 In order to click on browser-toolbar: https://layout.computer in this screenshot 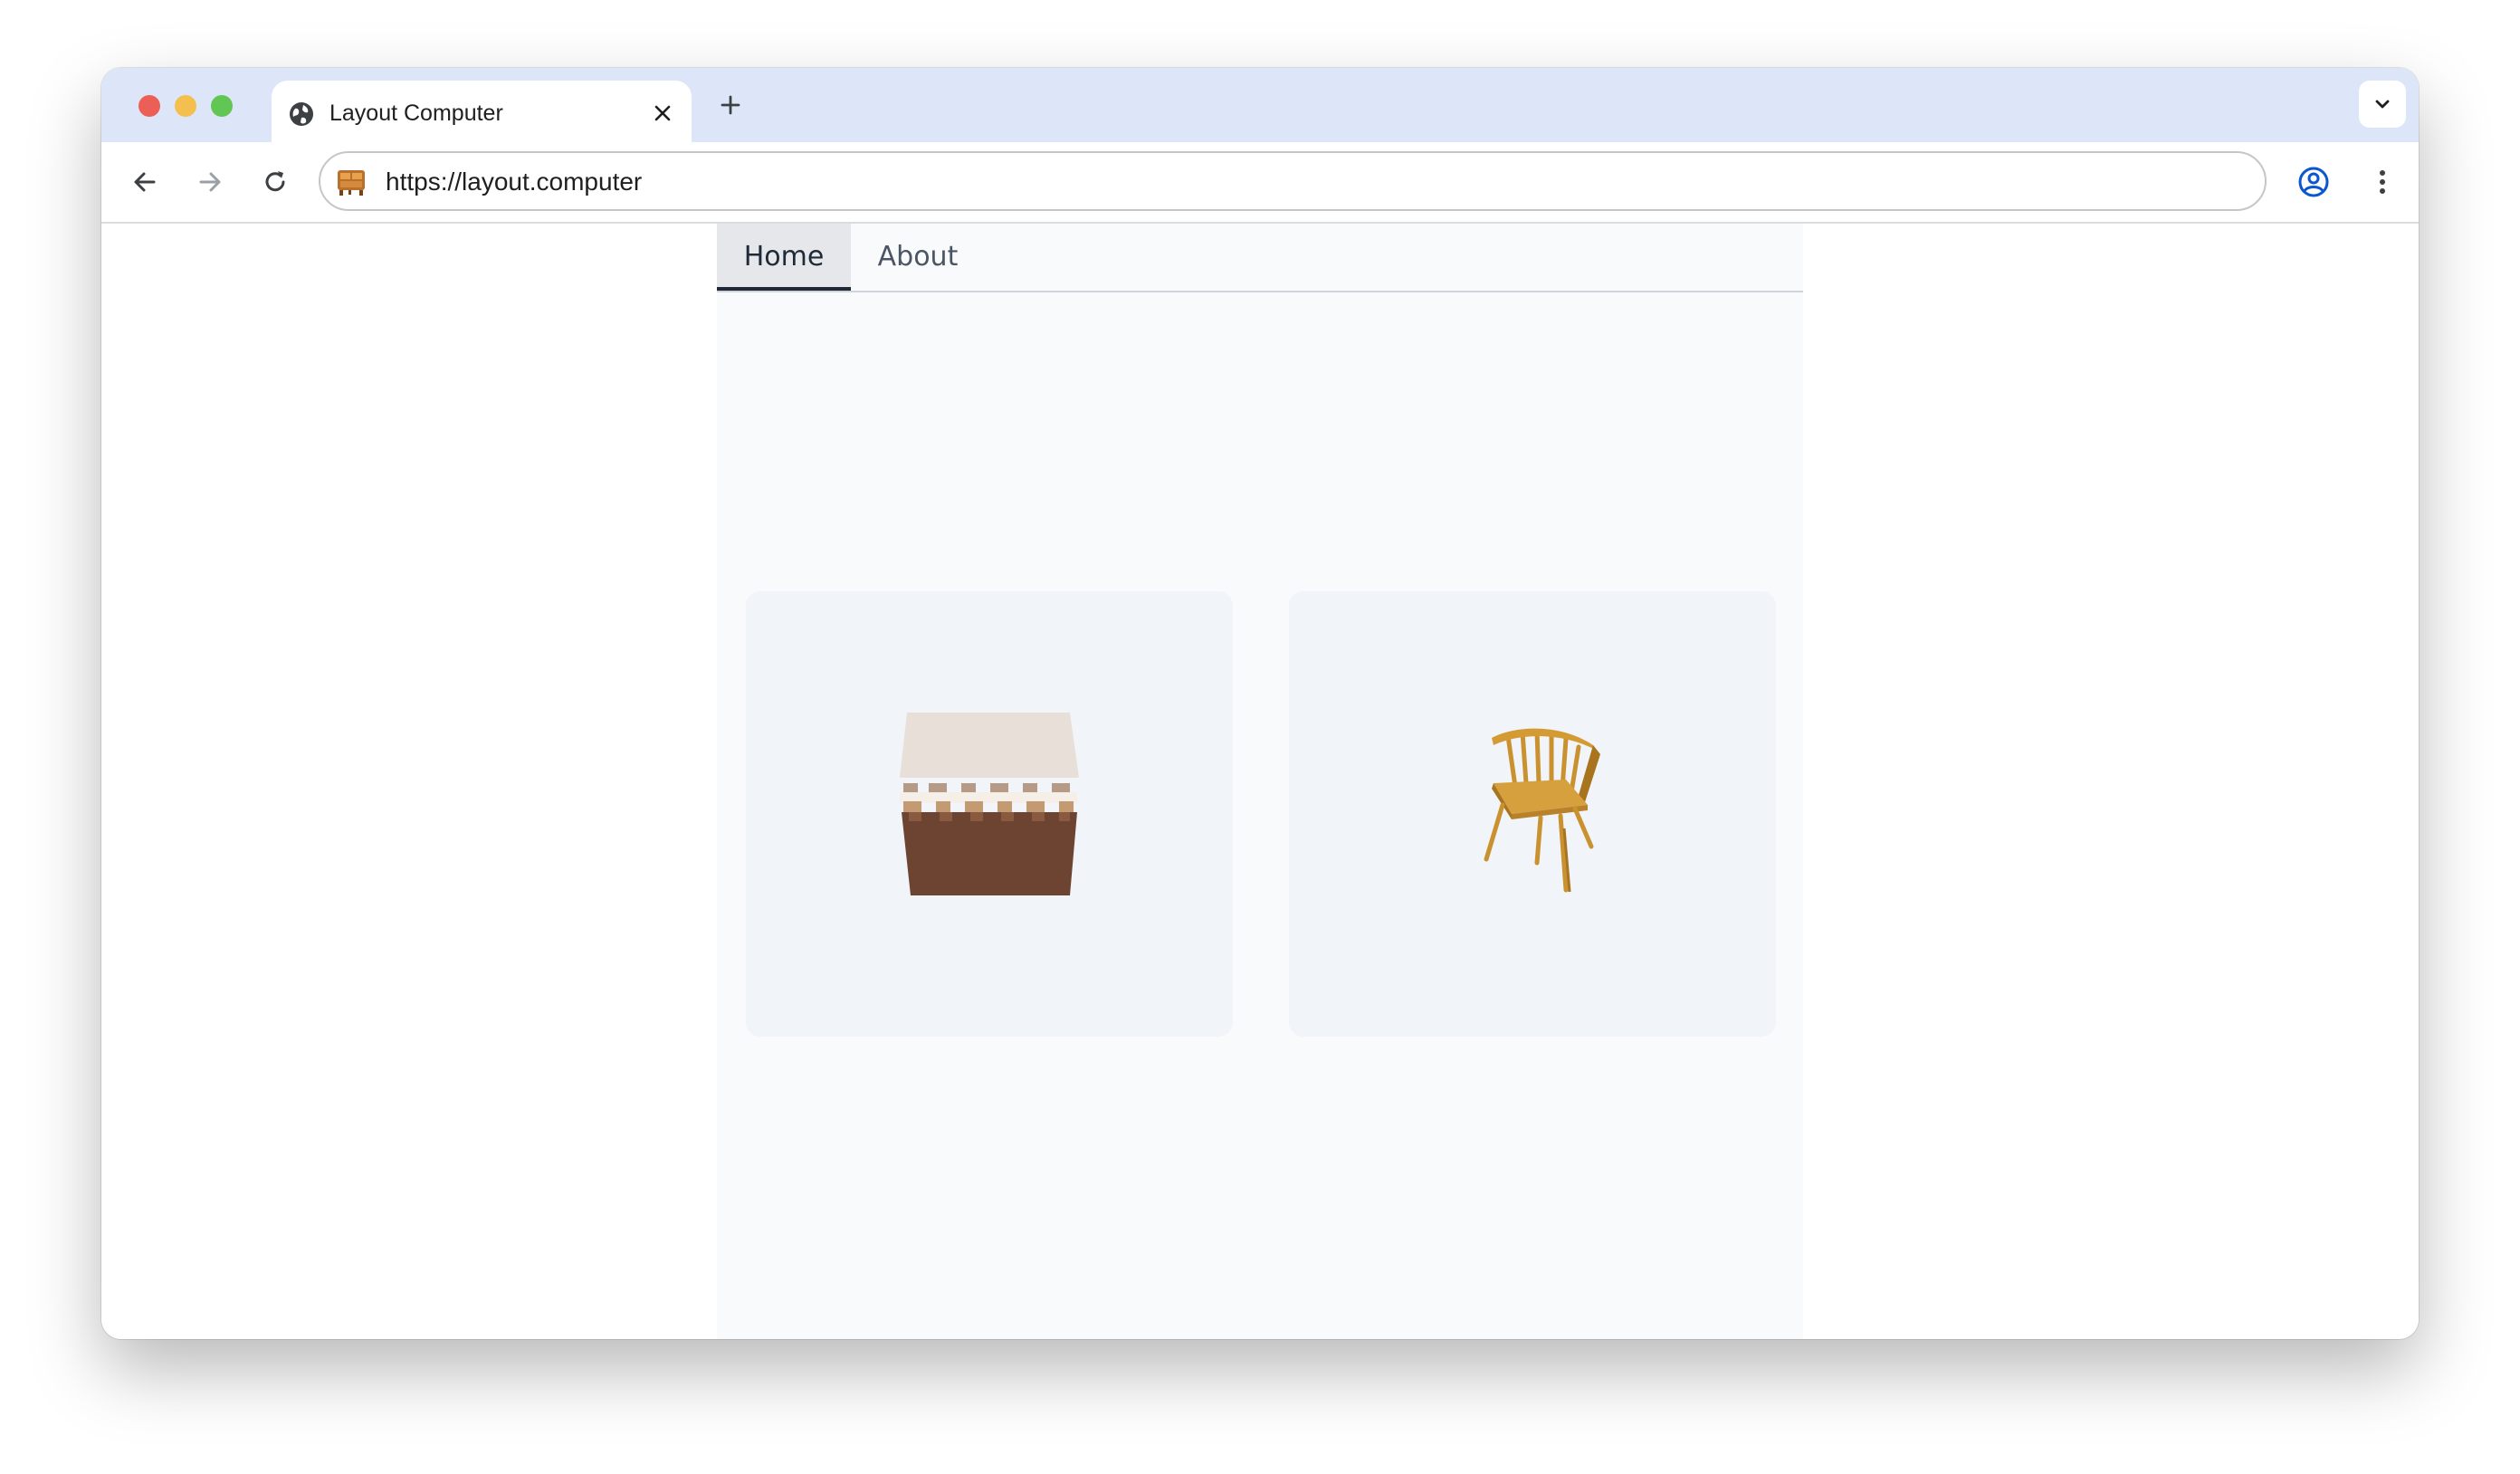, I will do `click(1260, 183)`.